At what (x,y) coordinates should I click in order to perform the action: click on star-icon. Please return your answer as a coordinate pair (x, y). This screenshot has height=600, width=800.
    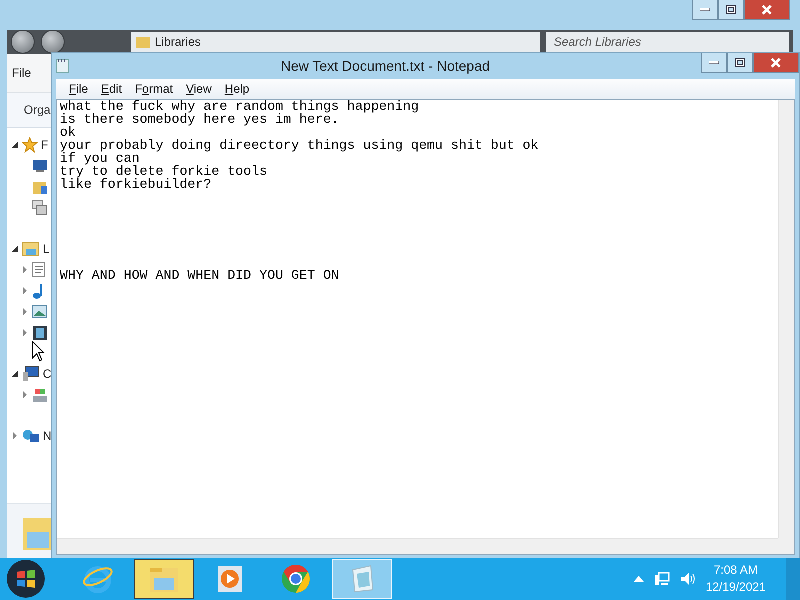
    Looking at the image, I should click on (30, 144).